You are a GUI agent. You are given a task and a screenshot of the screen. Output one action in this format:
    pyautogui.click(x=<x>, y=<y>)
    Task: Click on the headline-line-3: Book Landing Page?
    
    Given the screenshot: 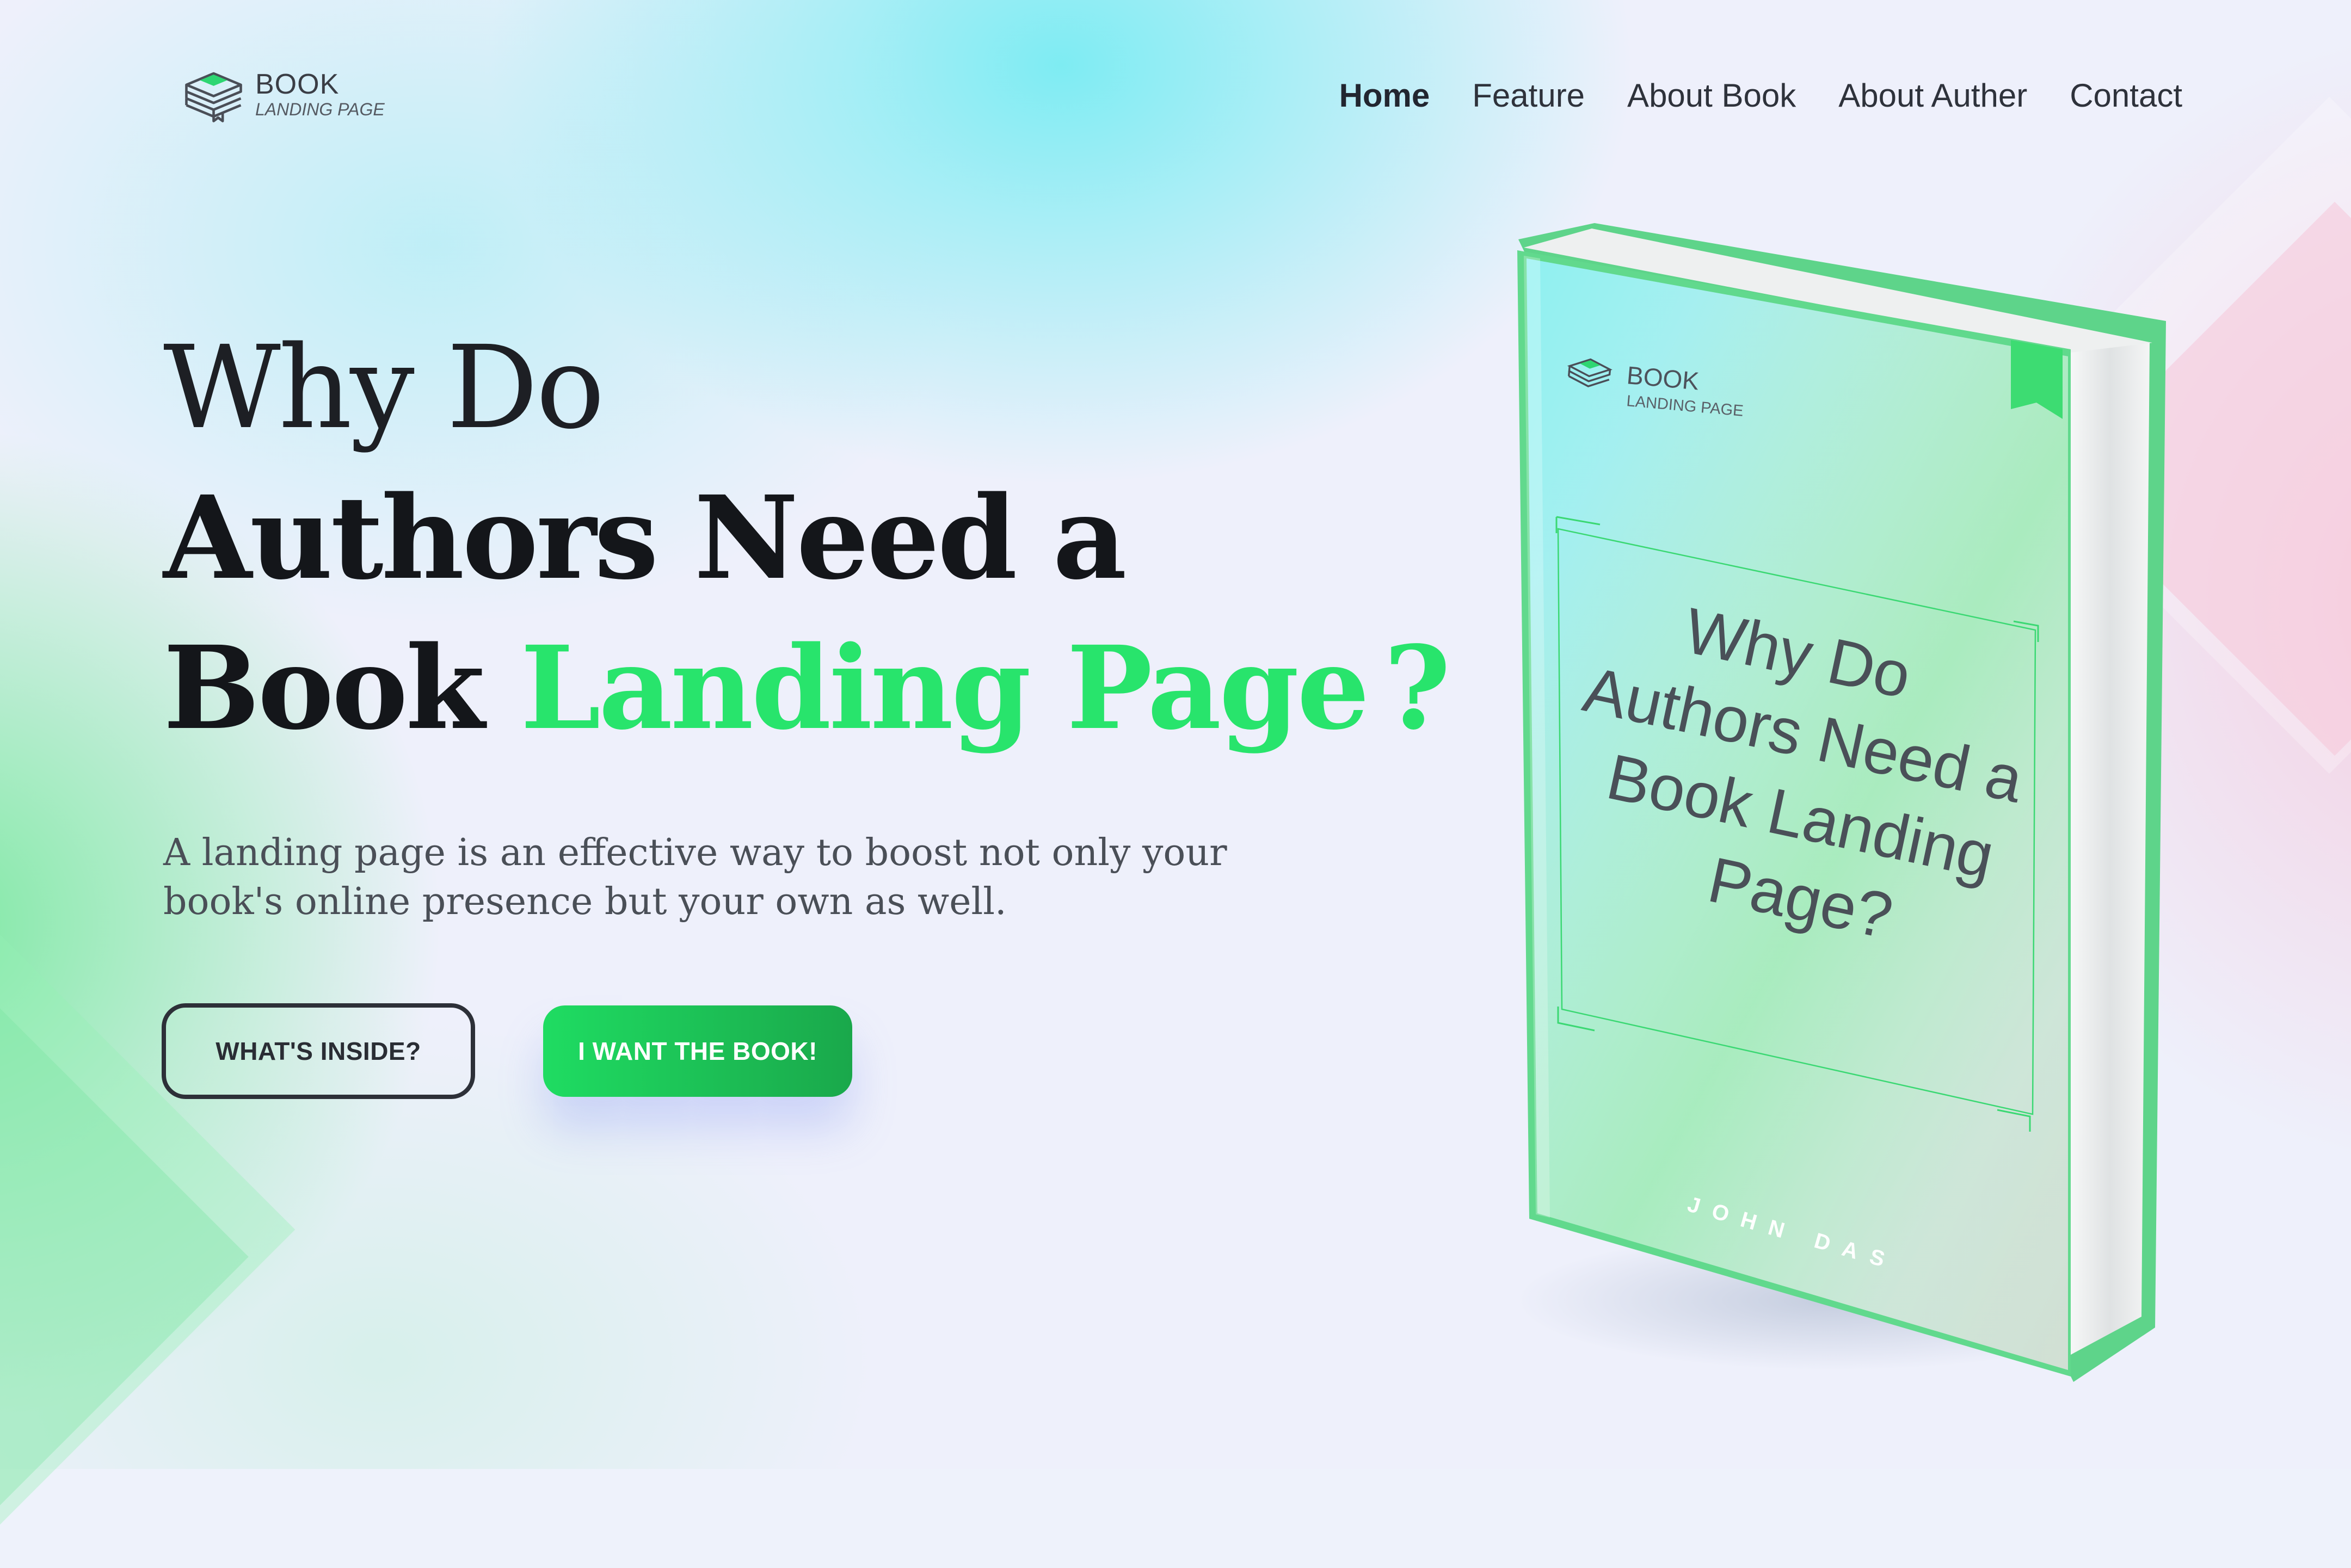 What is the action you would take?
    pyautogui.click(x=807, y=688)
    